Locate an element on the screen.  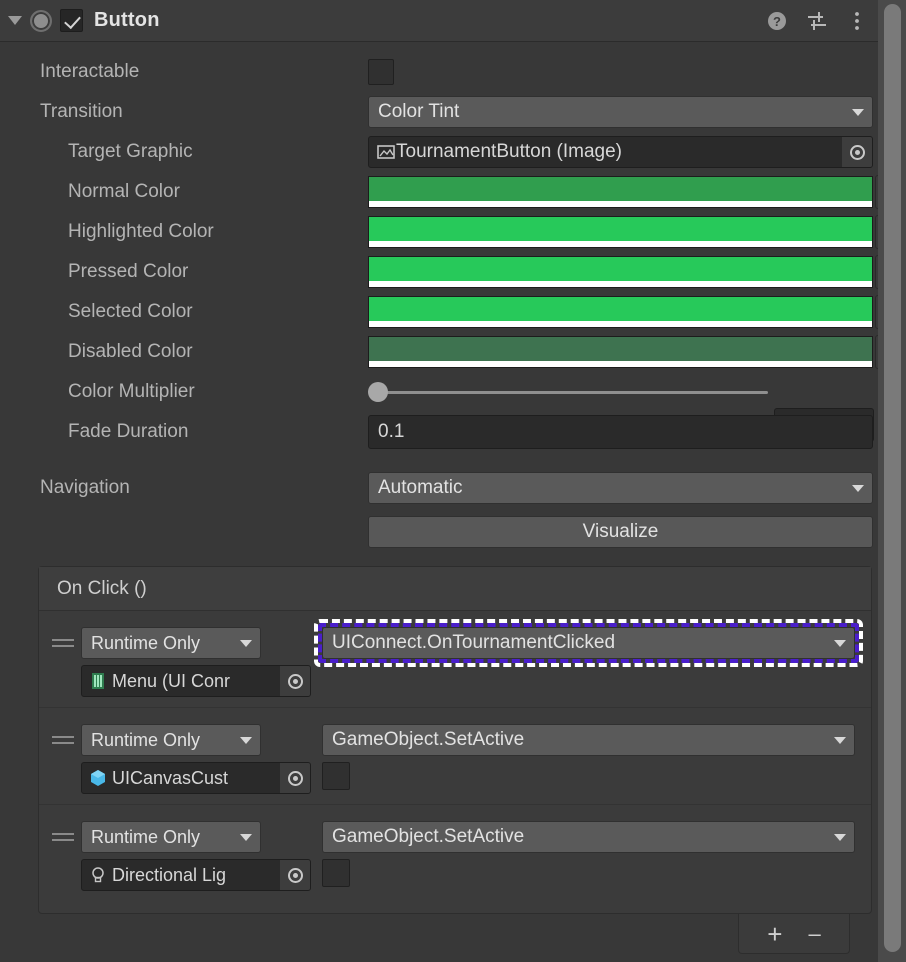
script-icon is located at coordinates (98, 681).